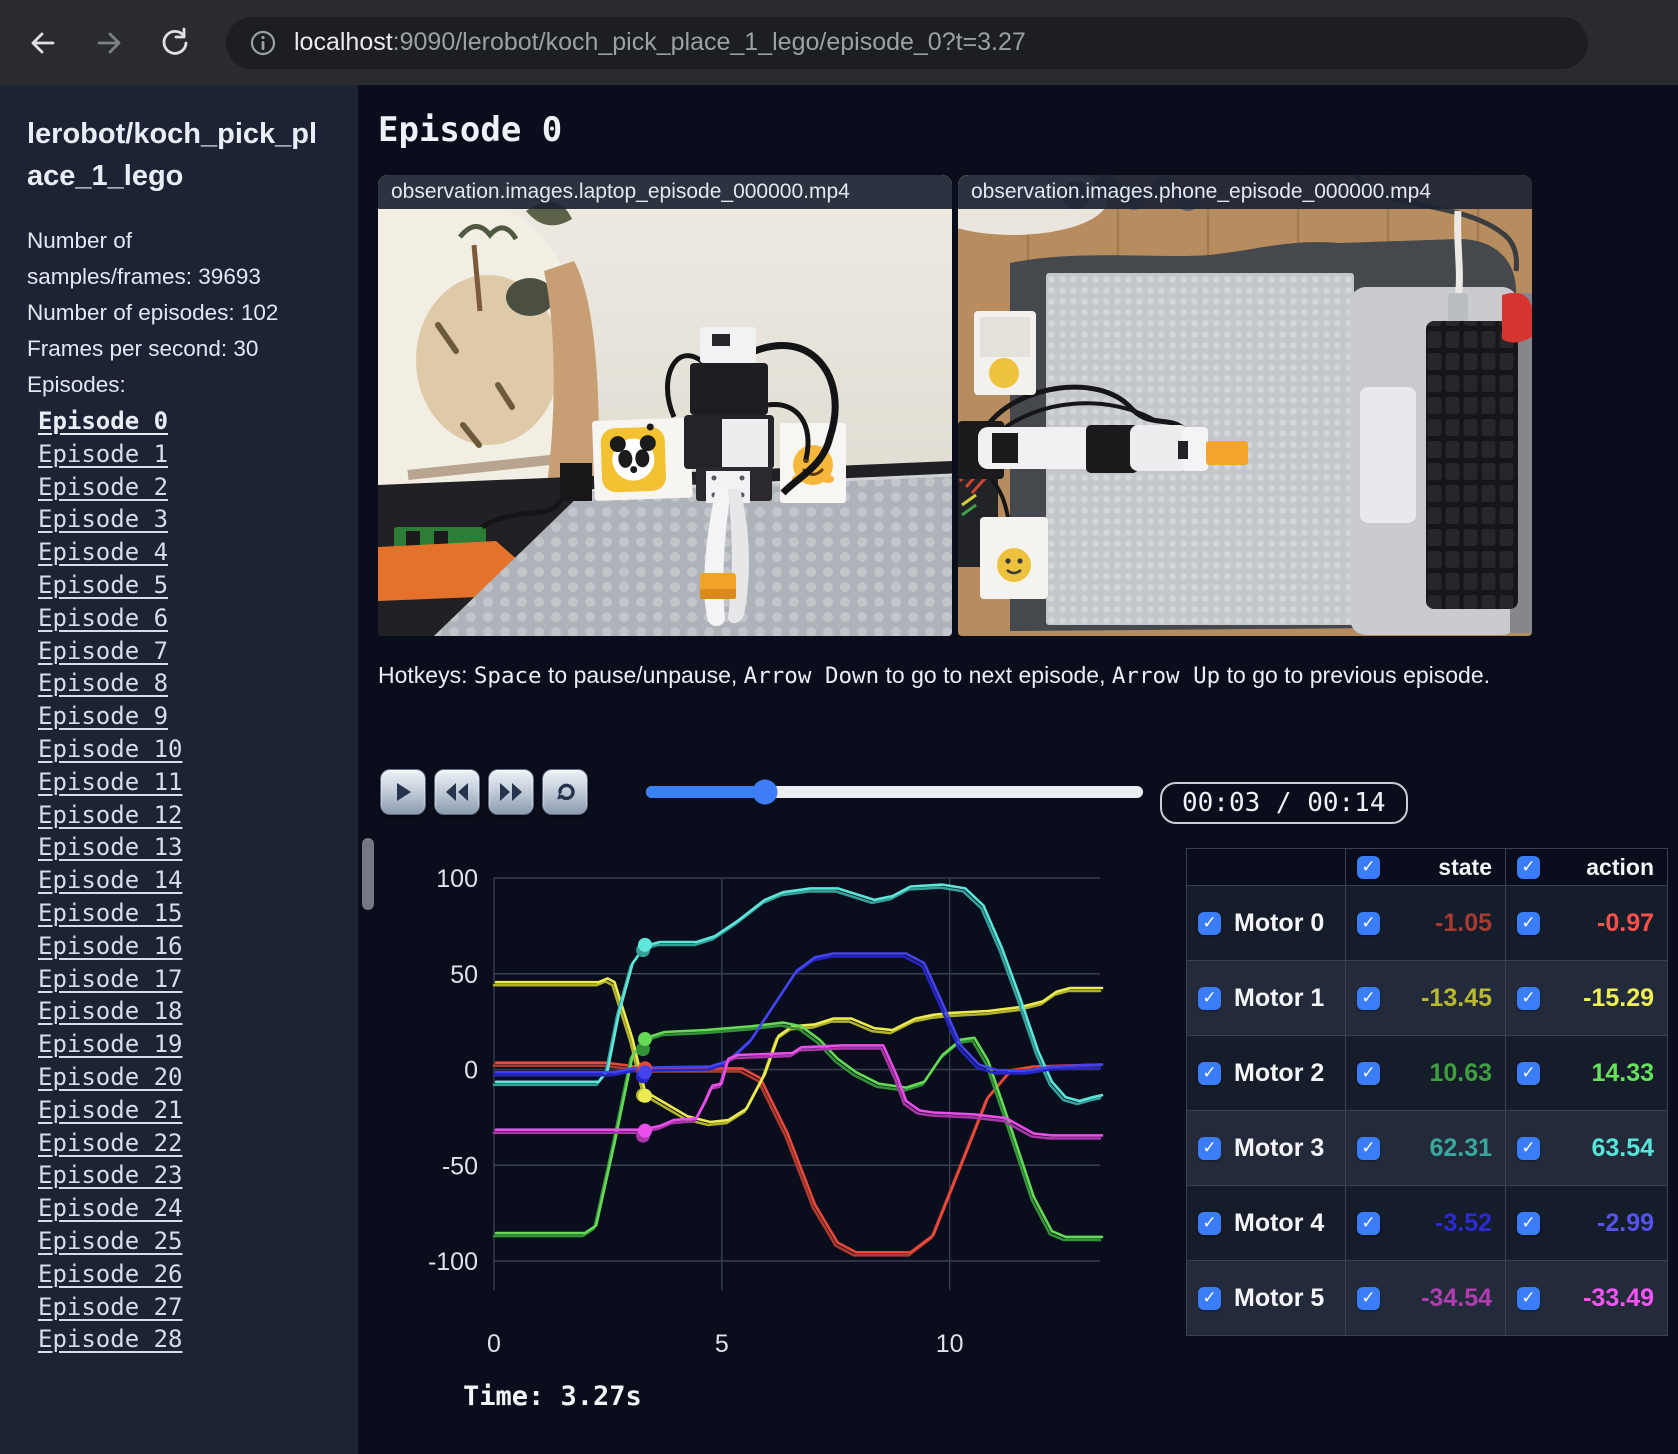  What do you see at coordinates (198, 1208) in the screenshot?
I see `episode-link: Episode 24` at bounding box center [198, 1208].